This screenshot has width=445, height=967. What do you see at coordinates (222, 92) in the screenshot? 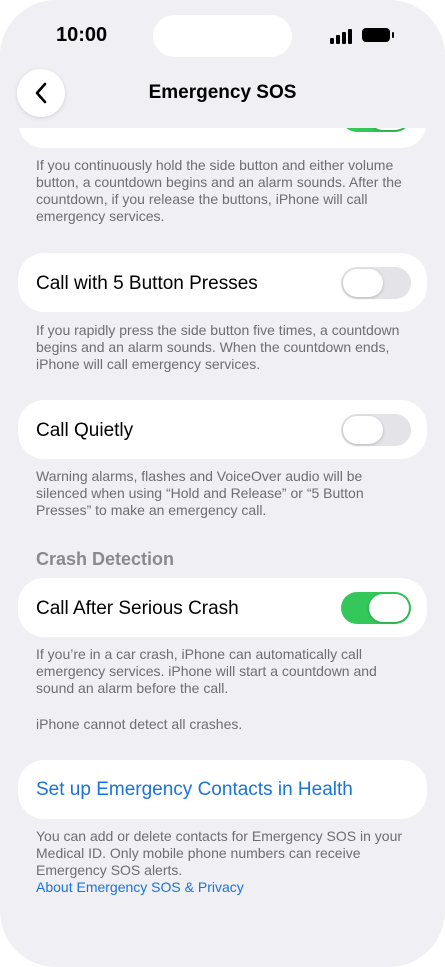
I see `page-title: Emergency SOS` at bounding box center [222, 92].